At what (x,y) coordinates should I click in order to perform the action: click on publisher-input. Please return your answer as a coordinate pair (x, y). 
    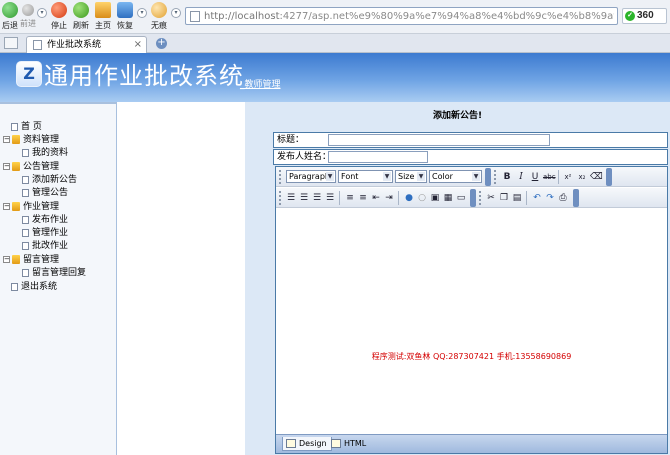
    Looking at the image, I should click on (378, 157).